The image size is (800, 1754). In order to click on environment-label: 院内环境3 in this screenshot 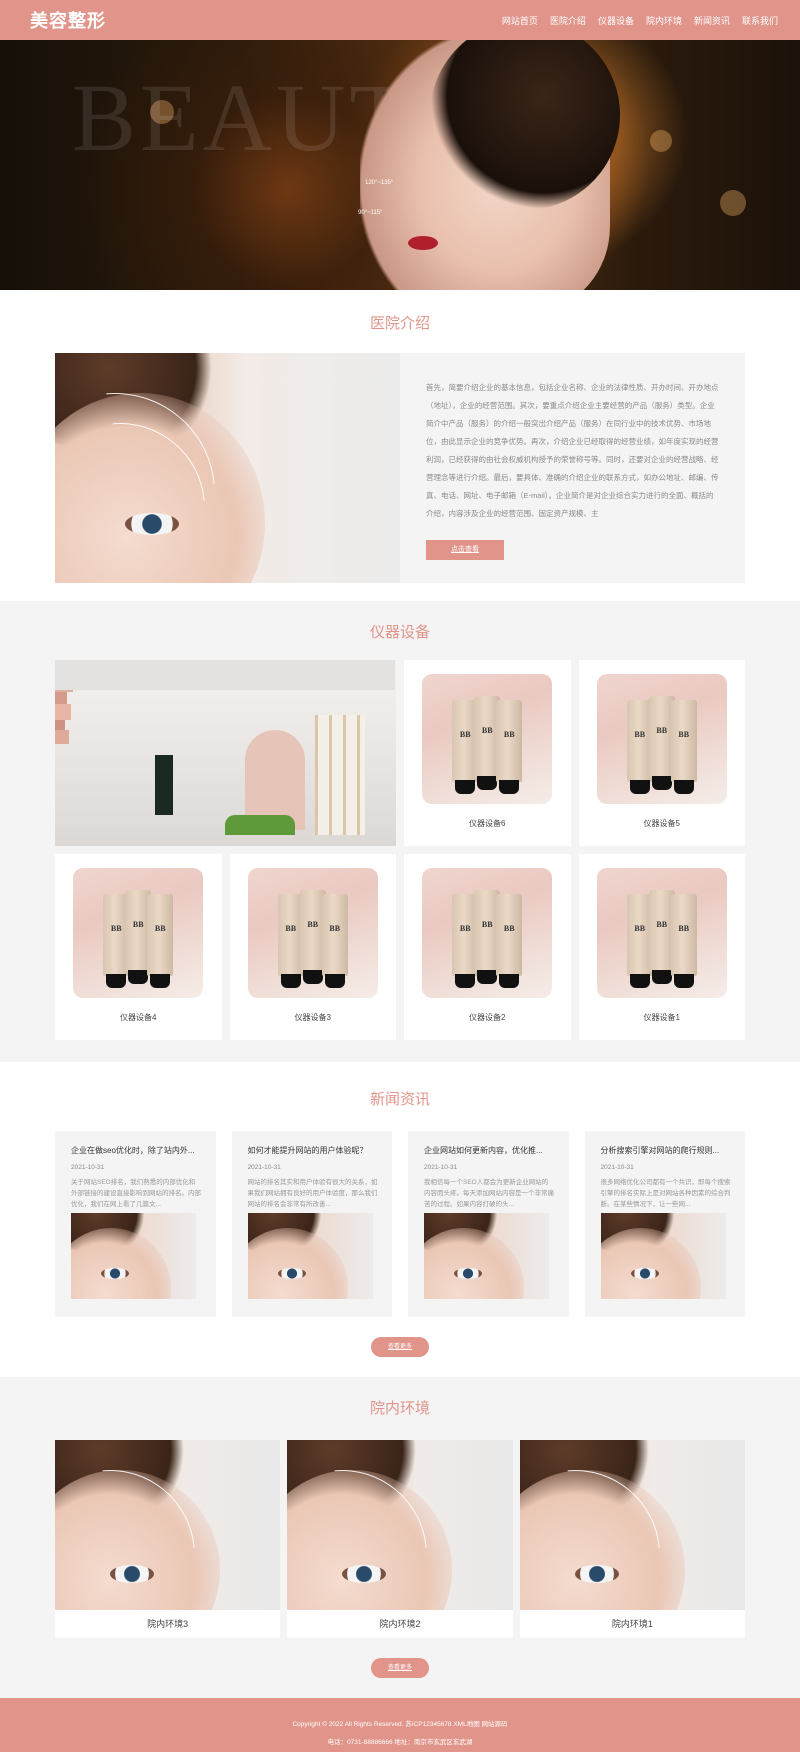, I will do `click(168, 1624)`.